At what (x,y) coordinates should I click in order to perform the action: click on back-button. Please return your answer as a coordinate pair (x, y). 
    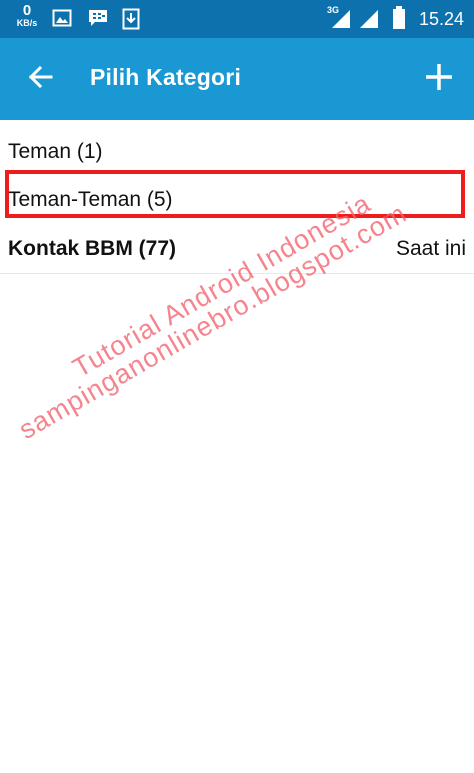
    Looking at the image, I should click on (40, 79).